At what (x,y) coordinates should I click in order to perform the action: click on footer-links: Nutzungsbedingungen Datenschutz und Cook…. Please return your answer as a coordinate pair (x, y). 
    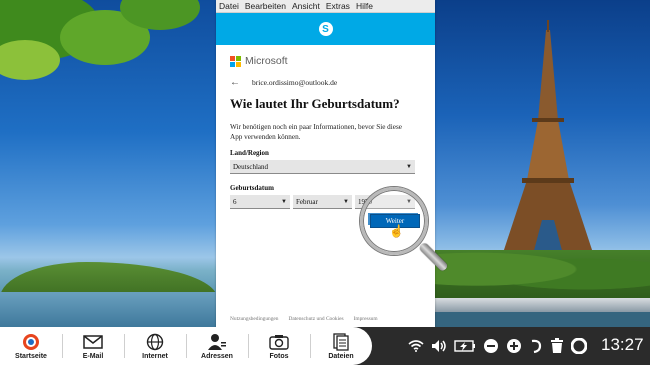
    Looking at the image, I should click on (304, 319).